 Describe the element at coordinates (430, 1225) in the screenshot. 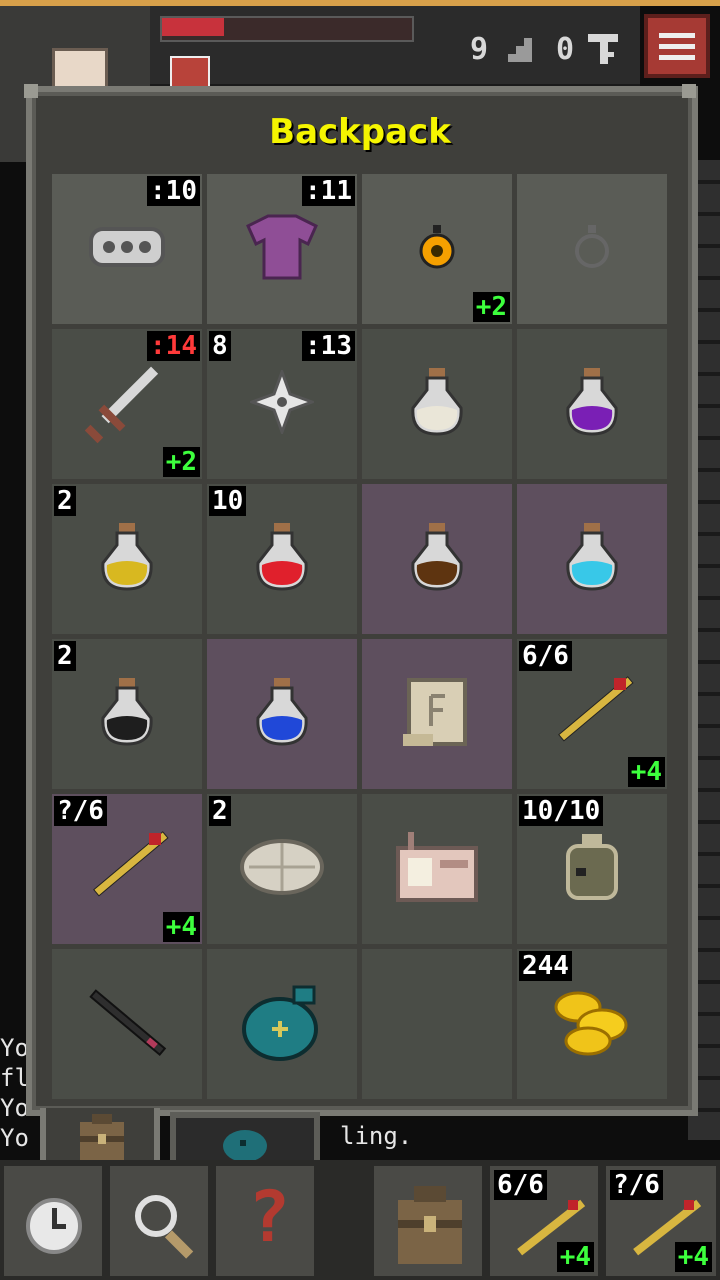

I see `backpack-icon` at that location.